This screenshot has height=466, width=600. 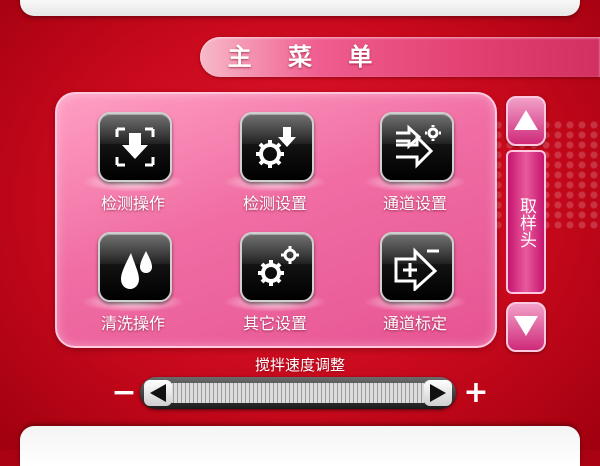 I want to click on slider-rail, so click(x=298, y=393).